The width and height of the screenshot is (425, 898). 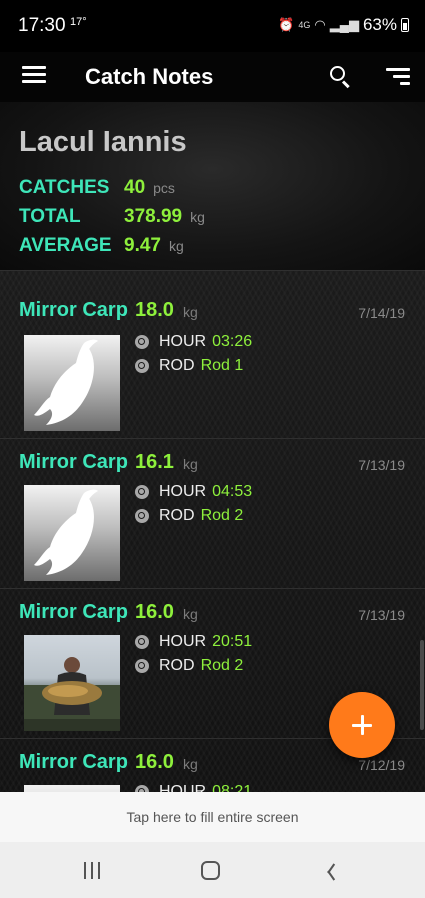 What do you see at coordinates (164, 188) in the screenshot?
I see `stat-unit: pcs` at bounding box center [164, 188].